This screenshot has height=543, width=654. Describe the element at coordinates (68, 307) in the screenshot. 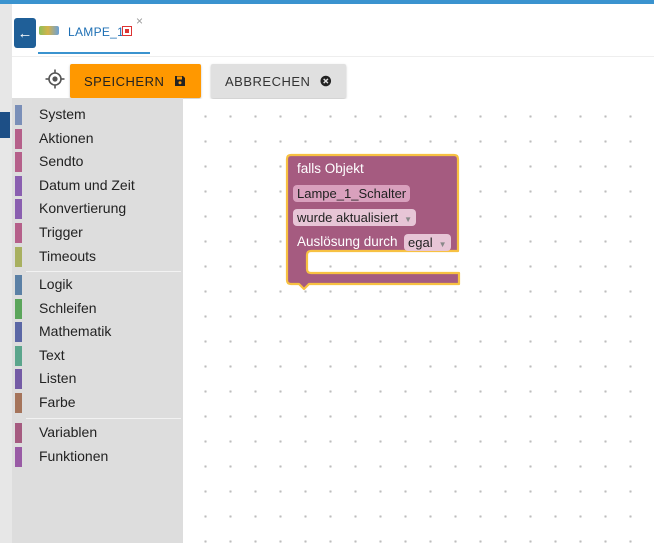

I see `category-label: Schleifen` at that location.